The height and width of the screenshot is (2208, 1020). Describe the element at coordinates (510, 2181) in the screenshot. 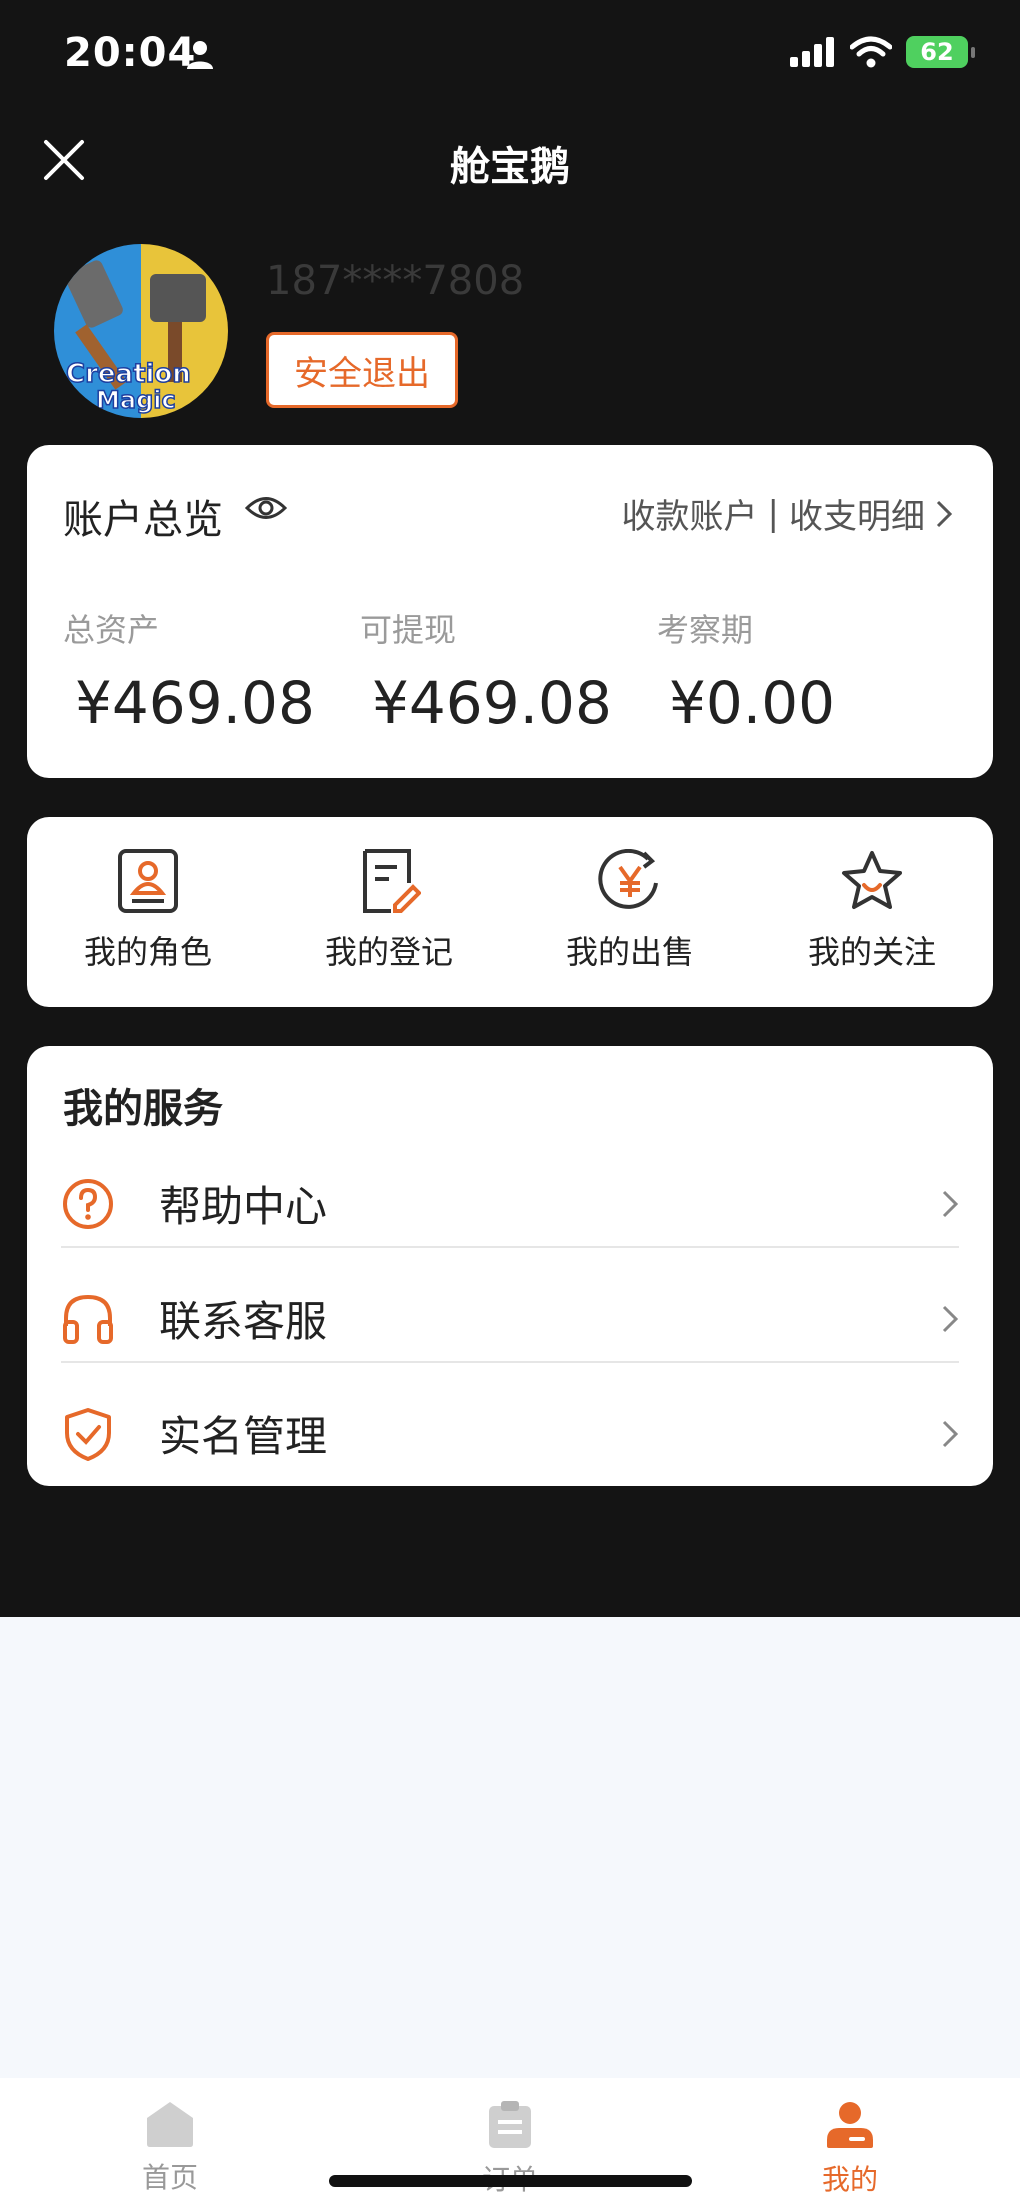

I see `home-indicator` at that location.